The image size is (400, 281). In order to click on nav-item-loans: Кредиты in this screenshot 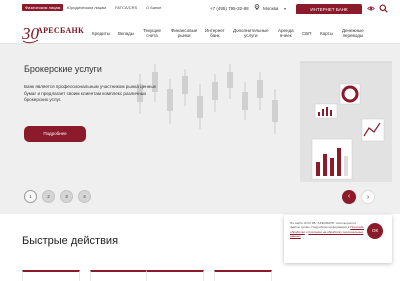, I will do `click(101, 33)`.